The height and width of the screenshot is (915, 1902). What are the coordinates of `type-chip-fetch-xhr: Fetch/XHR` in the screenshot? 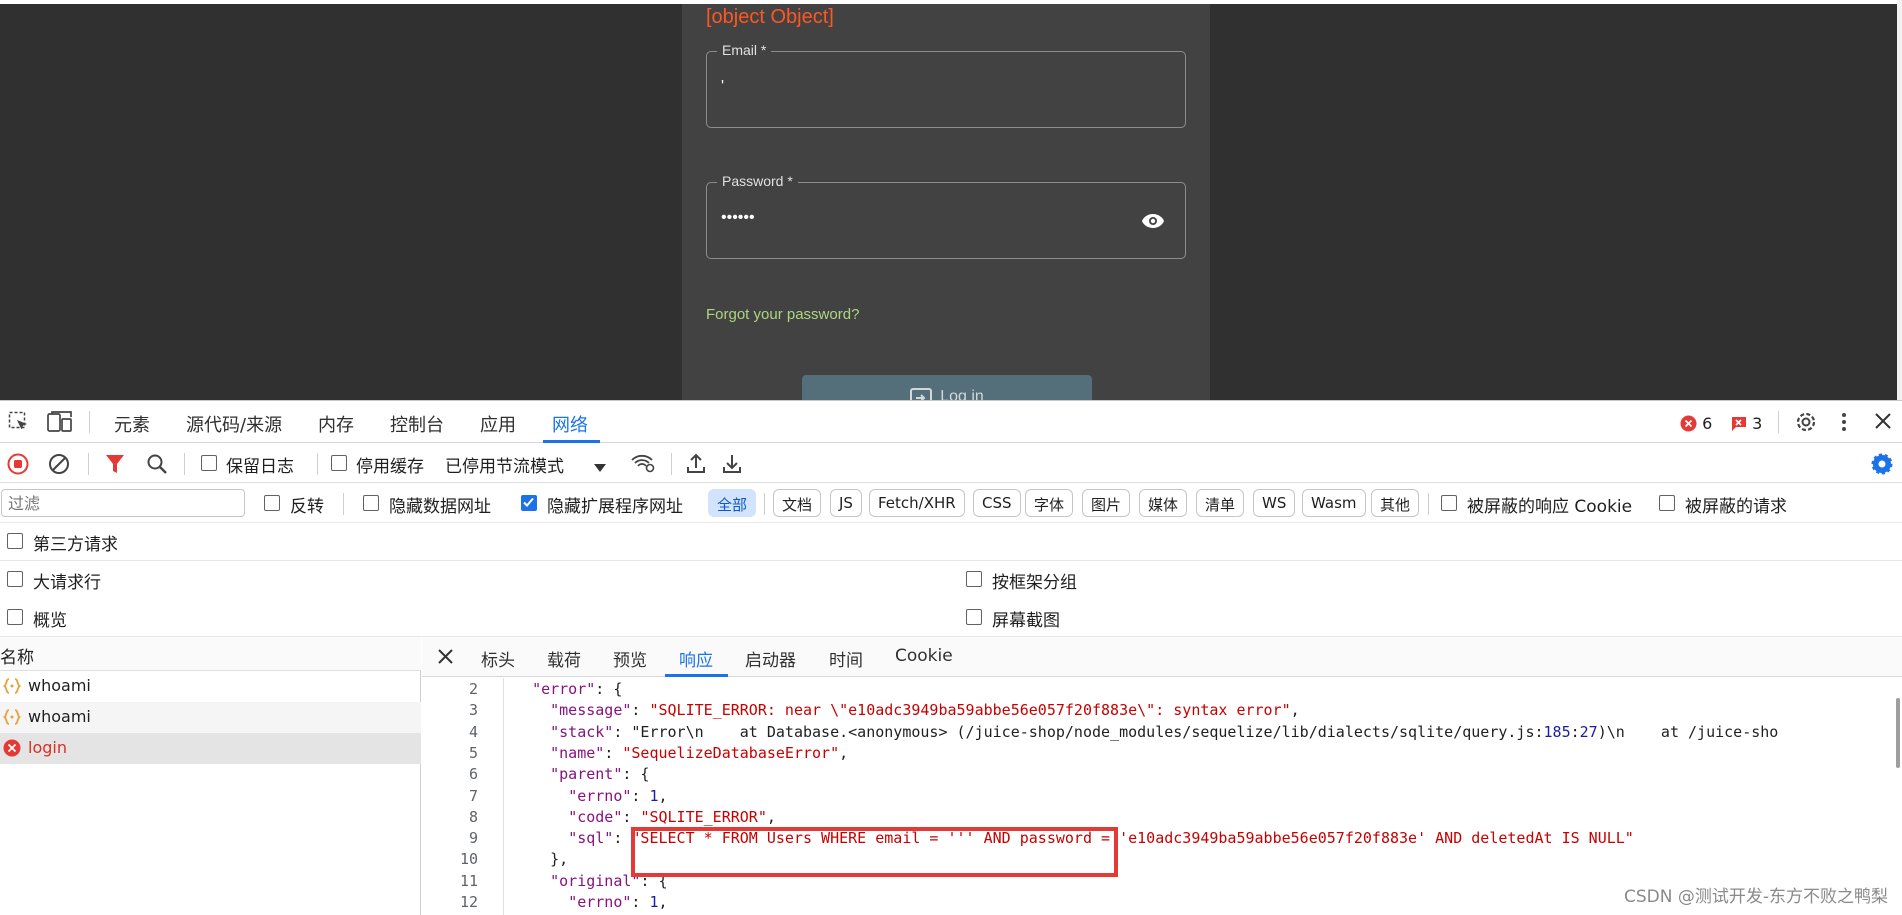 It's located at (917, 503).